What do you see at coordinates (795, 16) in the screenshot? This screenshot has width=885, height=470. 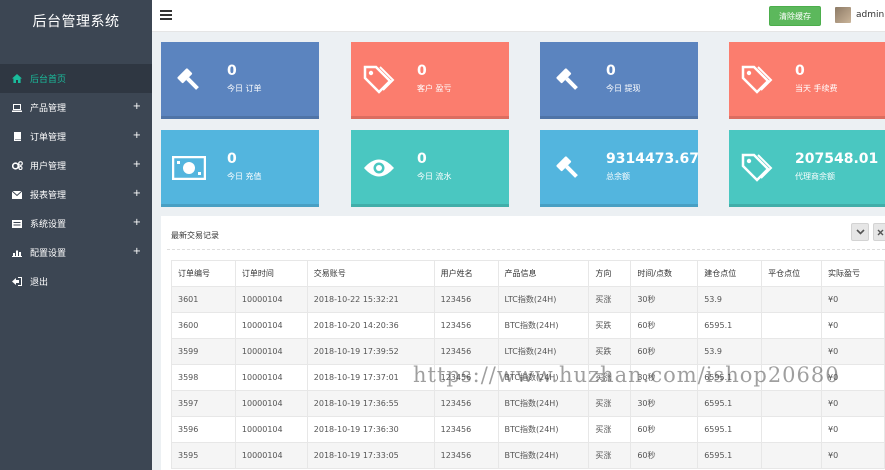 I see `clear-cache-button: 清除缓存` at bounding box center [795, 16].